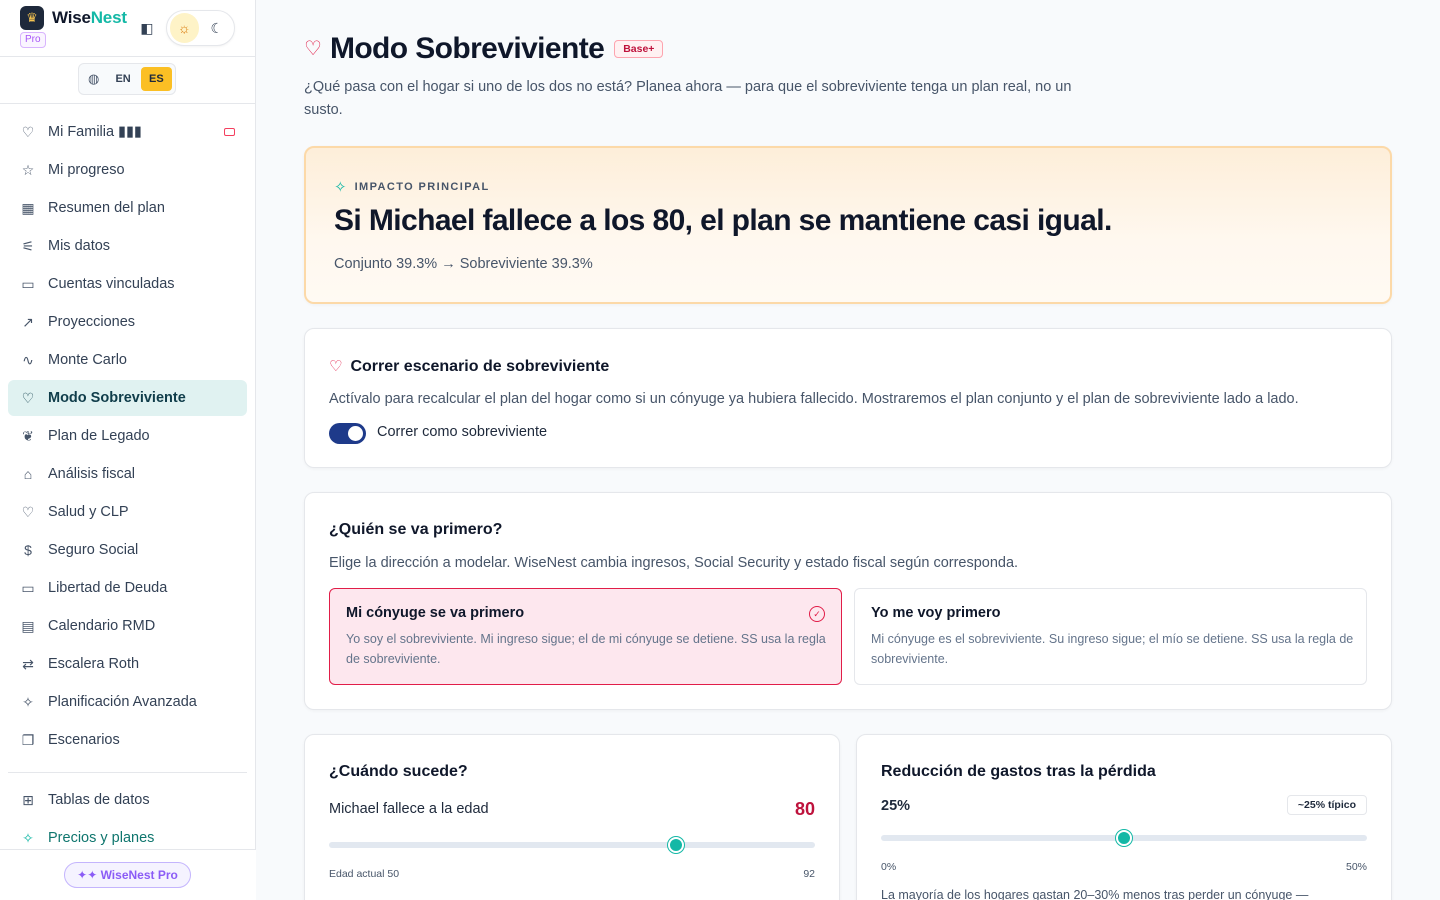 This screenshot has height=900, width=1440. What do you see at coordinates (1326, 805) in the screenshot?
I see `typical-badge: ~25% típico` at bounding box center [1326, 805].